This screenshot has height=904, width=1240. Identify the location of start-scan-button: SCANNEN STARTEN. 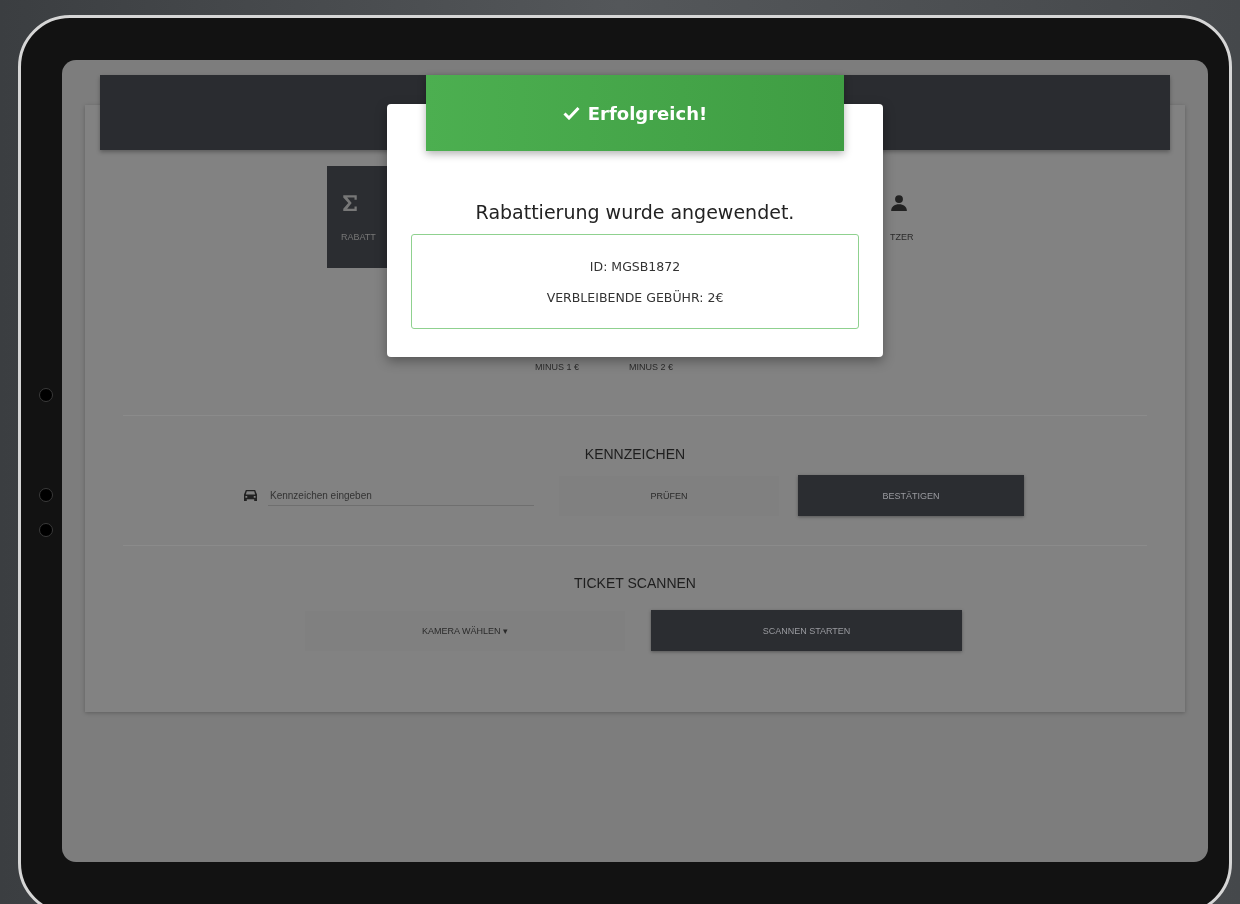
(806, 630).